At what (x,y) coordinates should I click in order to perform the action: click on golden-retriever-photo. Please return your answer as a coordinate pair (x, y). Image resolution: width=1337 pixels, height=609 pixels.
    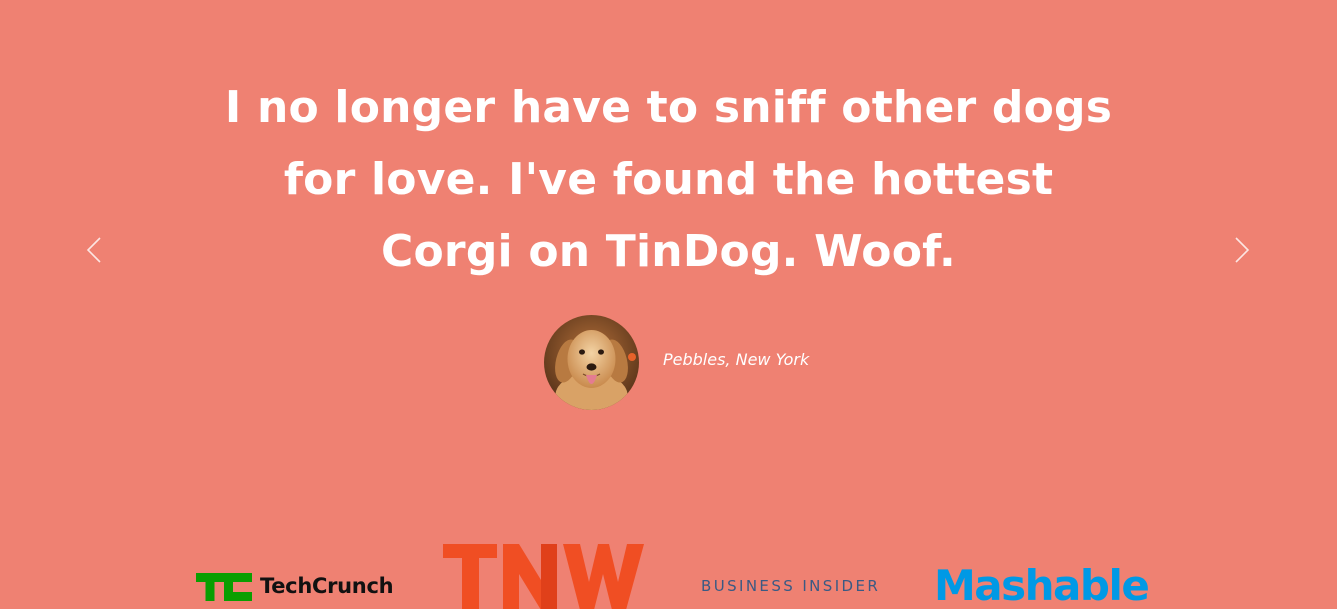
    Looking at the image, I should click on (591, 362).